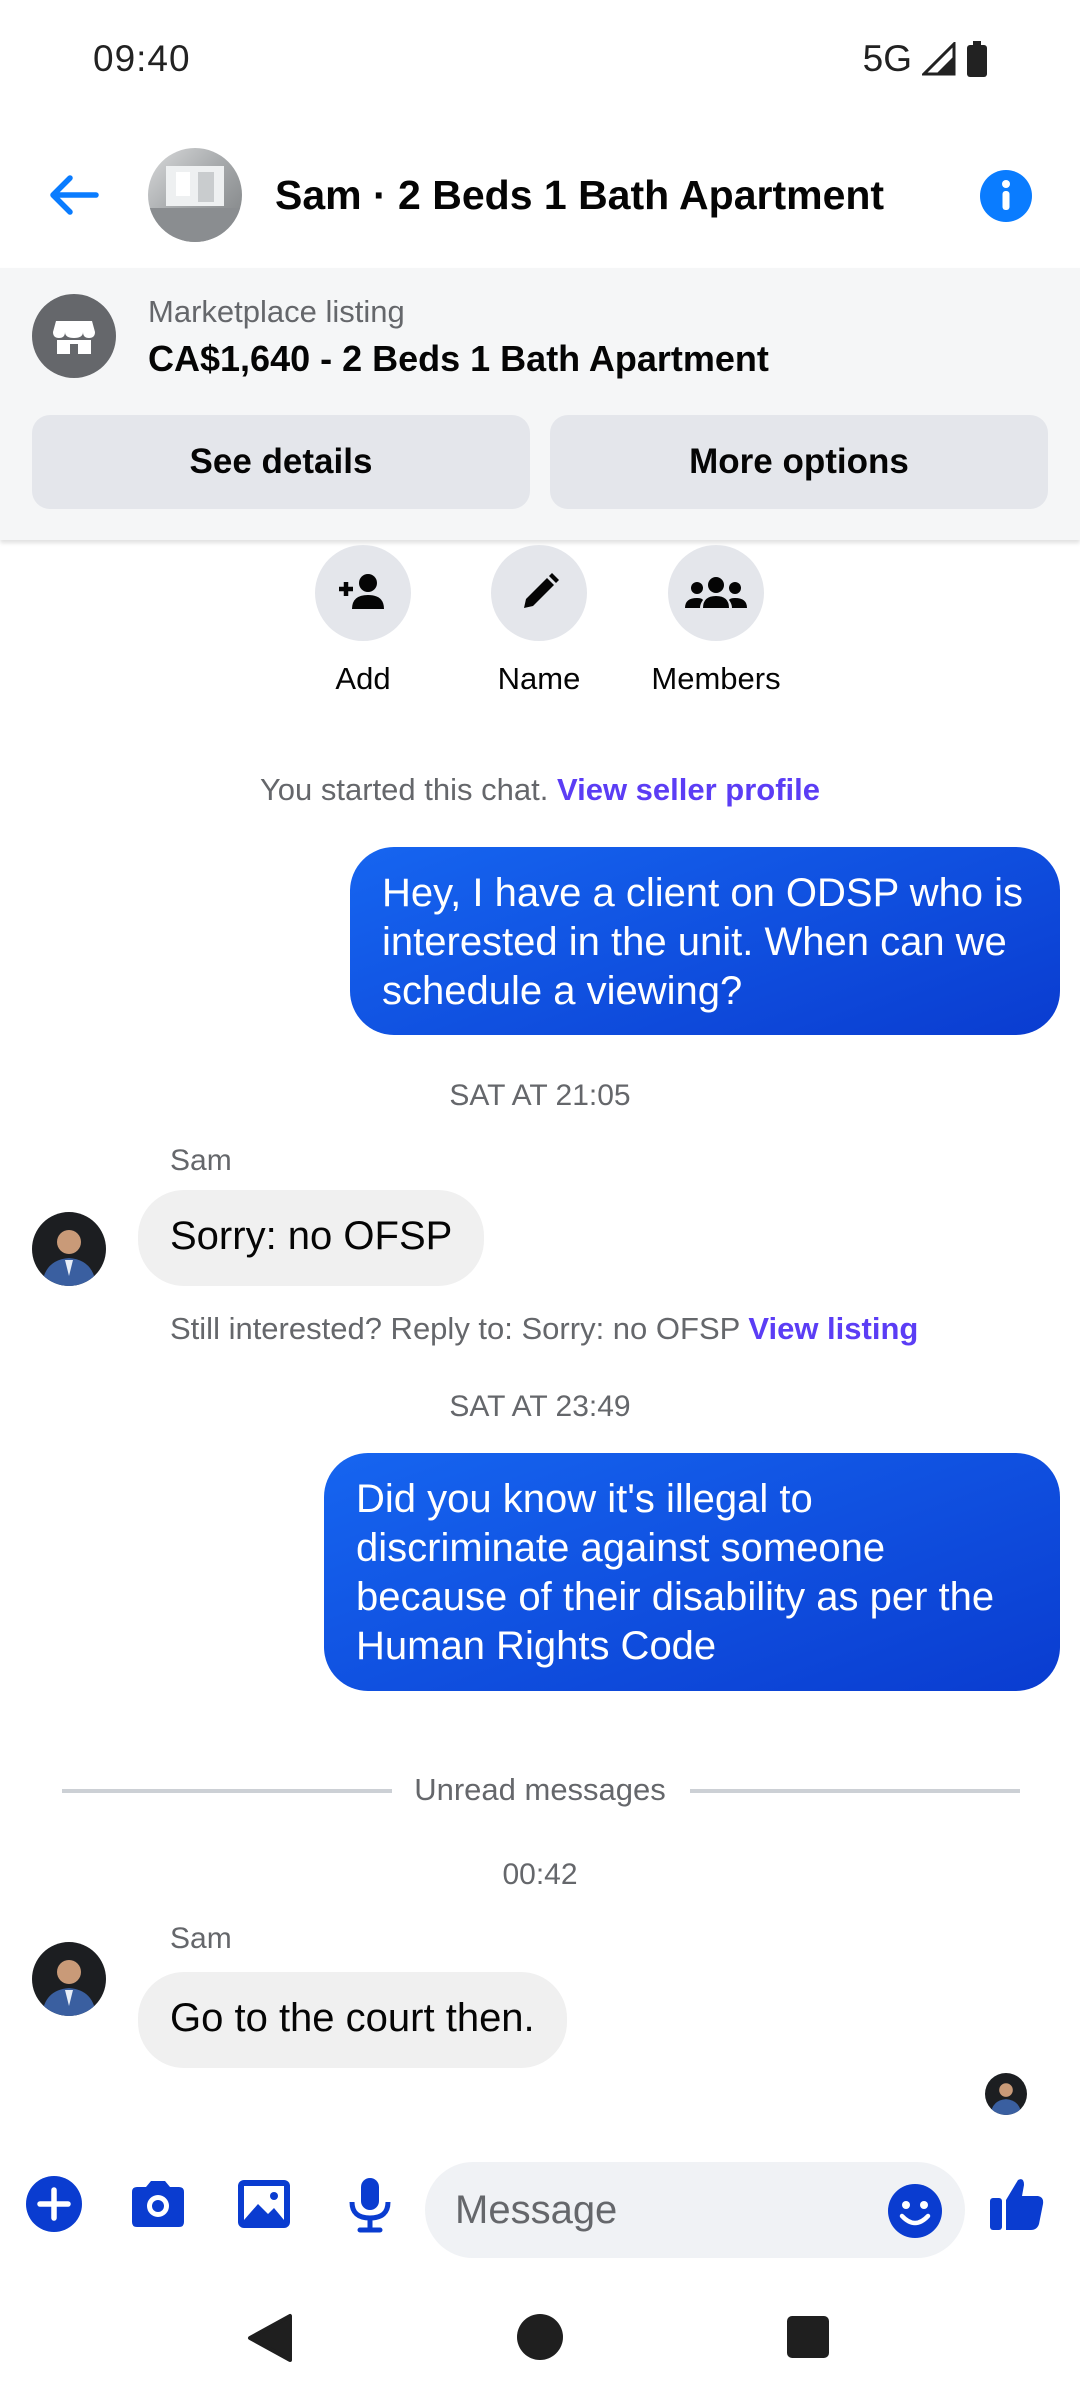  Describe the element at coordinates (1006, 2094) in the screenshot. I see `read-receipt-avatar` at that location.